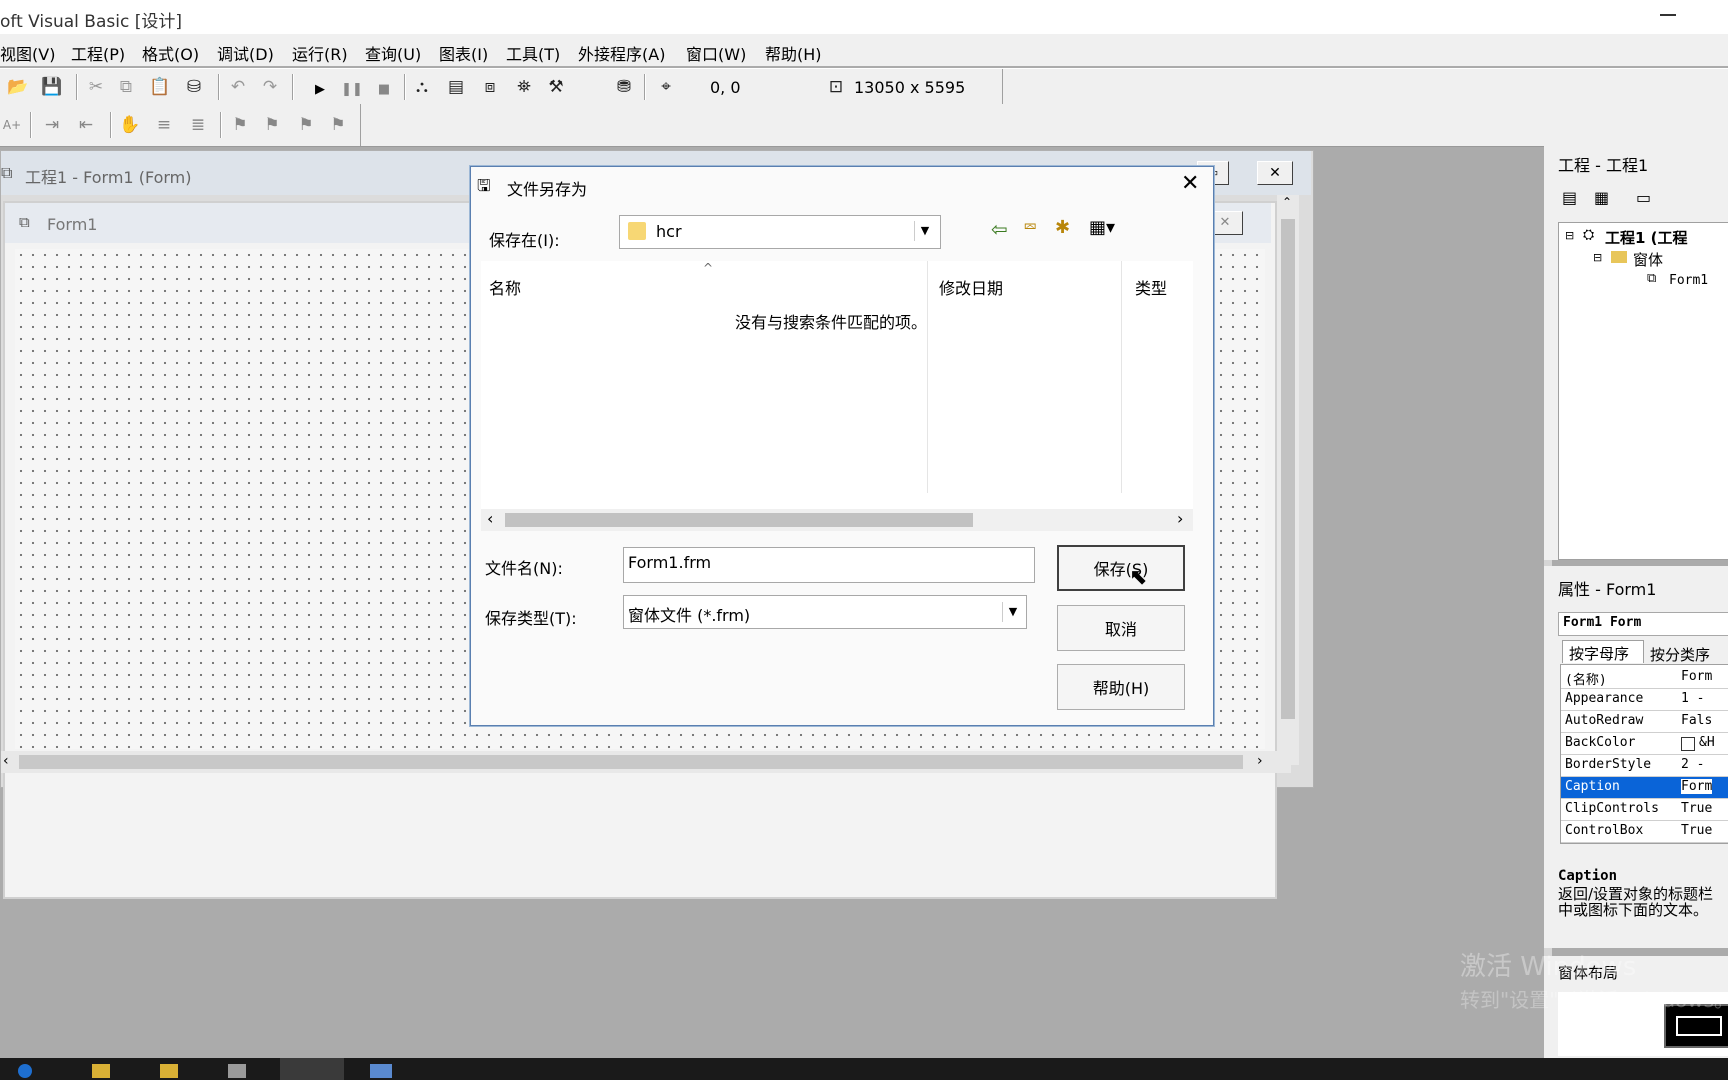 This screenshot has width=1728, height=1080. What do you see at coordinates (825, 612) in the screenshot?
I see `filetype-select: 窗体文件 (*.frm) ▼` at bounding box center [825, 612].